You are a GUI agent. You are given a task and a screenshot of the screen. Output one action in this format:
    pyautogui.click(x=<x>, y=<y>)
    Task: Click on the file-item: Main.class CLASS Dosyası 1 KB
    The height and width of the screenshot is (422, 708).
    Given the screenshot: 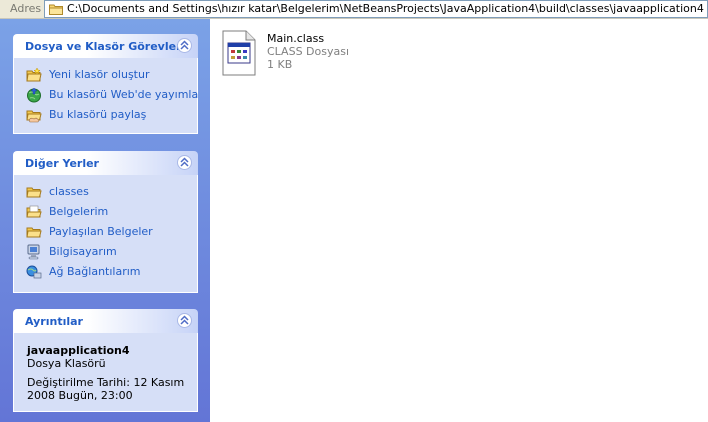 What is the action you would take?
    pyautogui.click(x=322, y=54)
    